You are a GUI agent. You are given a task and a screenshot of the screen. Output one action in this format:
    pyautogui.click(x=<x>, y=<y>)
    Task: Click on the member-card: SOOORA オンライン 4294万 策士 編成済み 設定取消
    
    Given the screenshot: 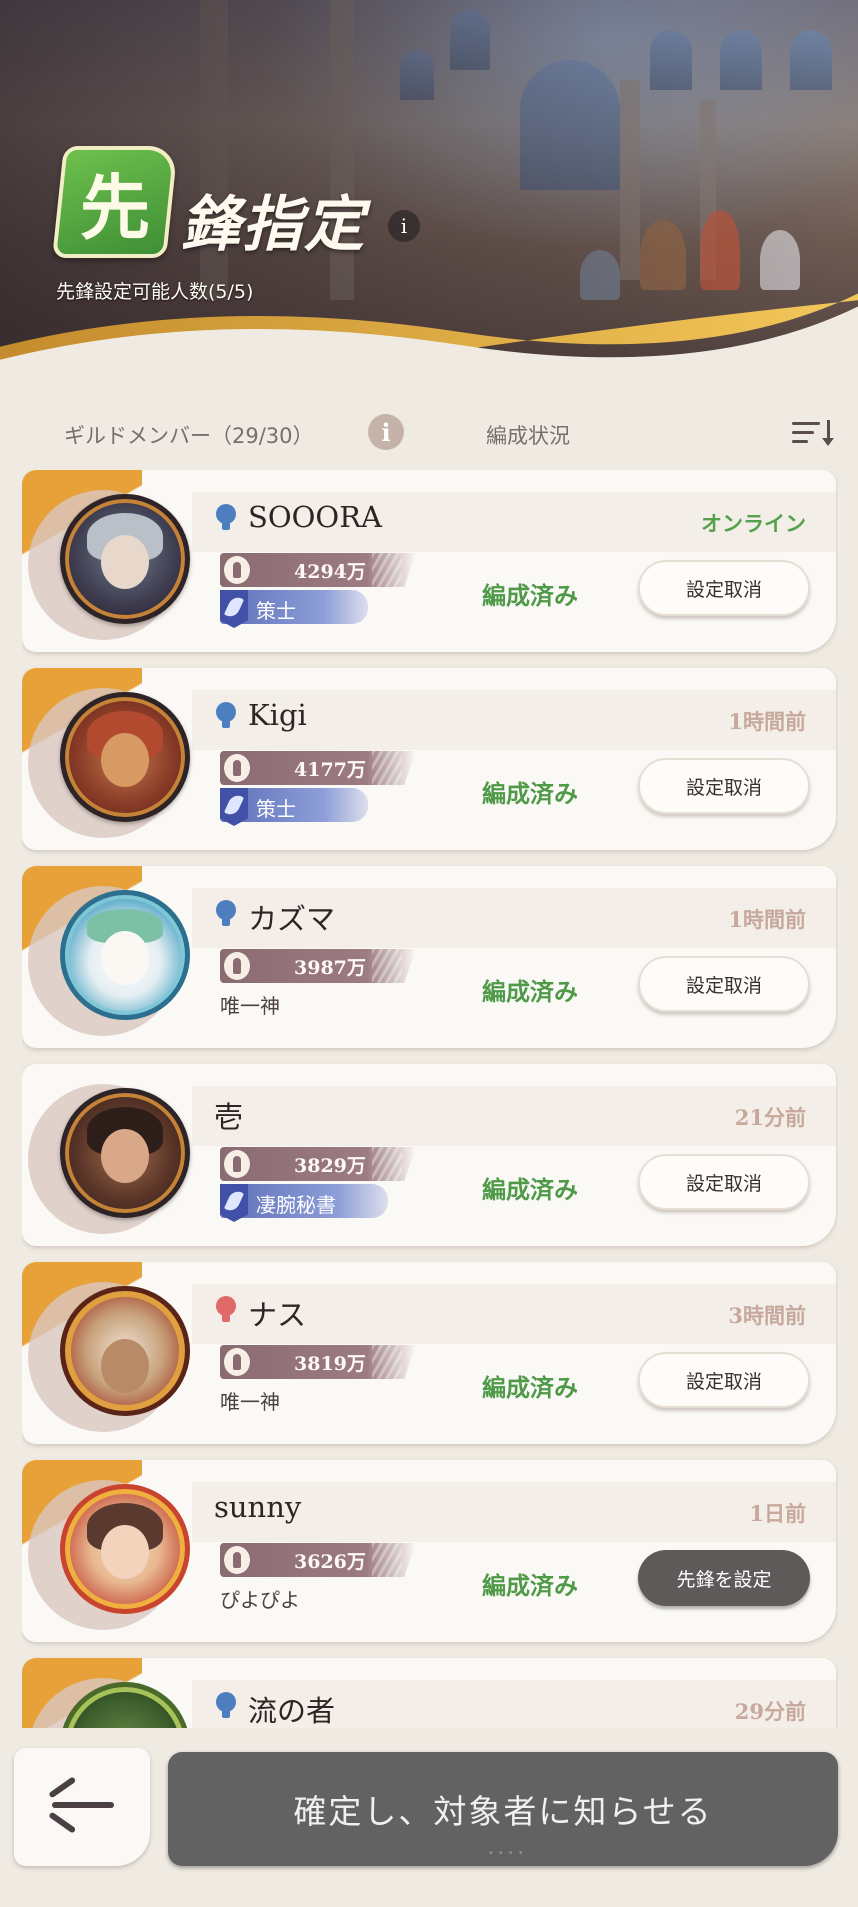 What is the action you would take?
    pyautogui.click(x=429, y=561)
    